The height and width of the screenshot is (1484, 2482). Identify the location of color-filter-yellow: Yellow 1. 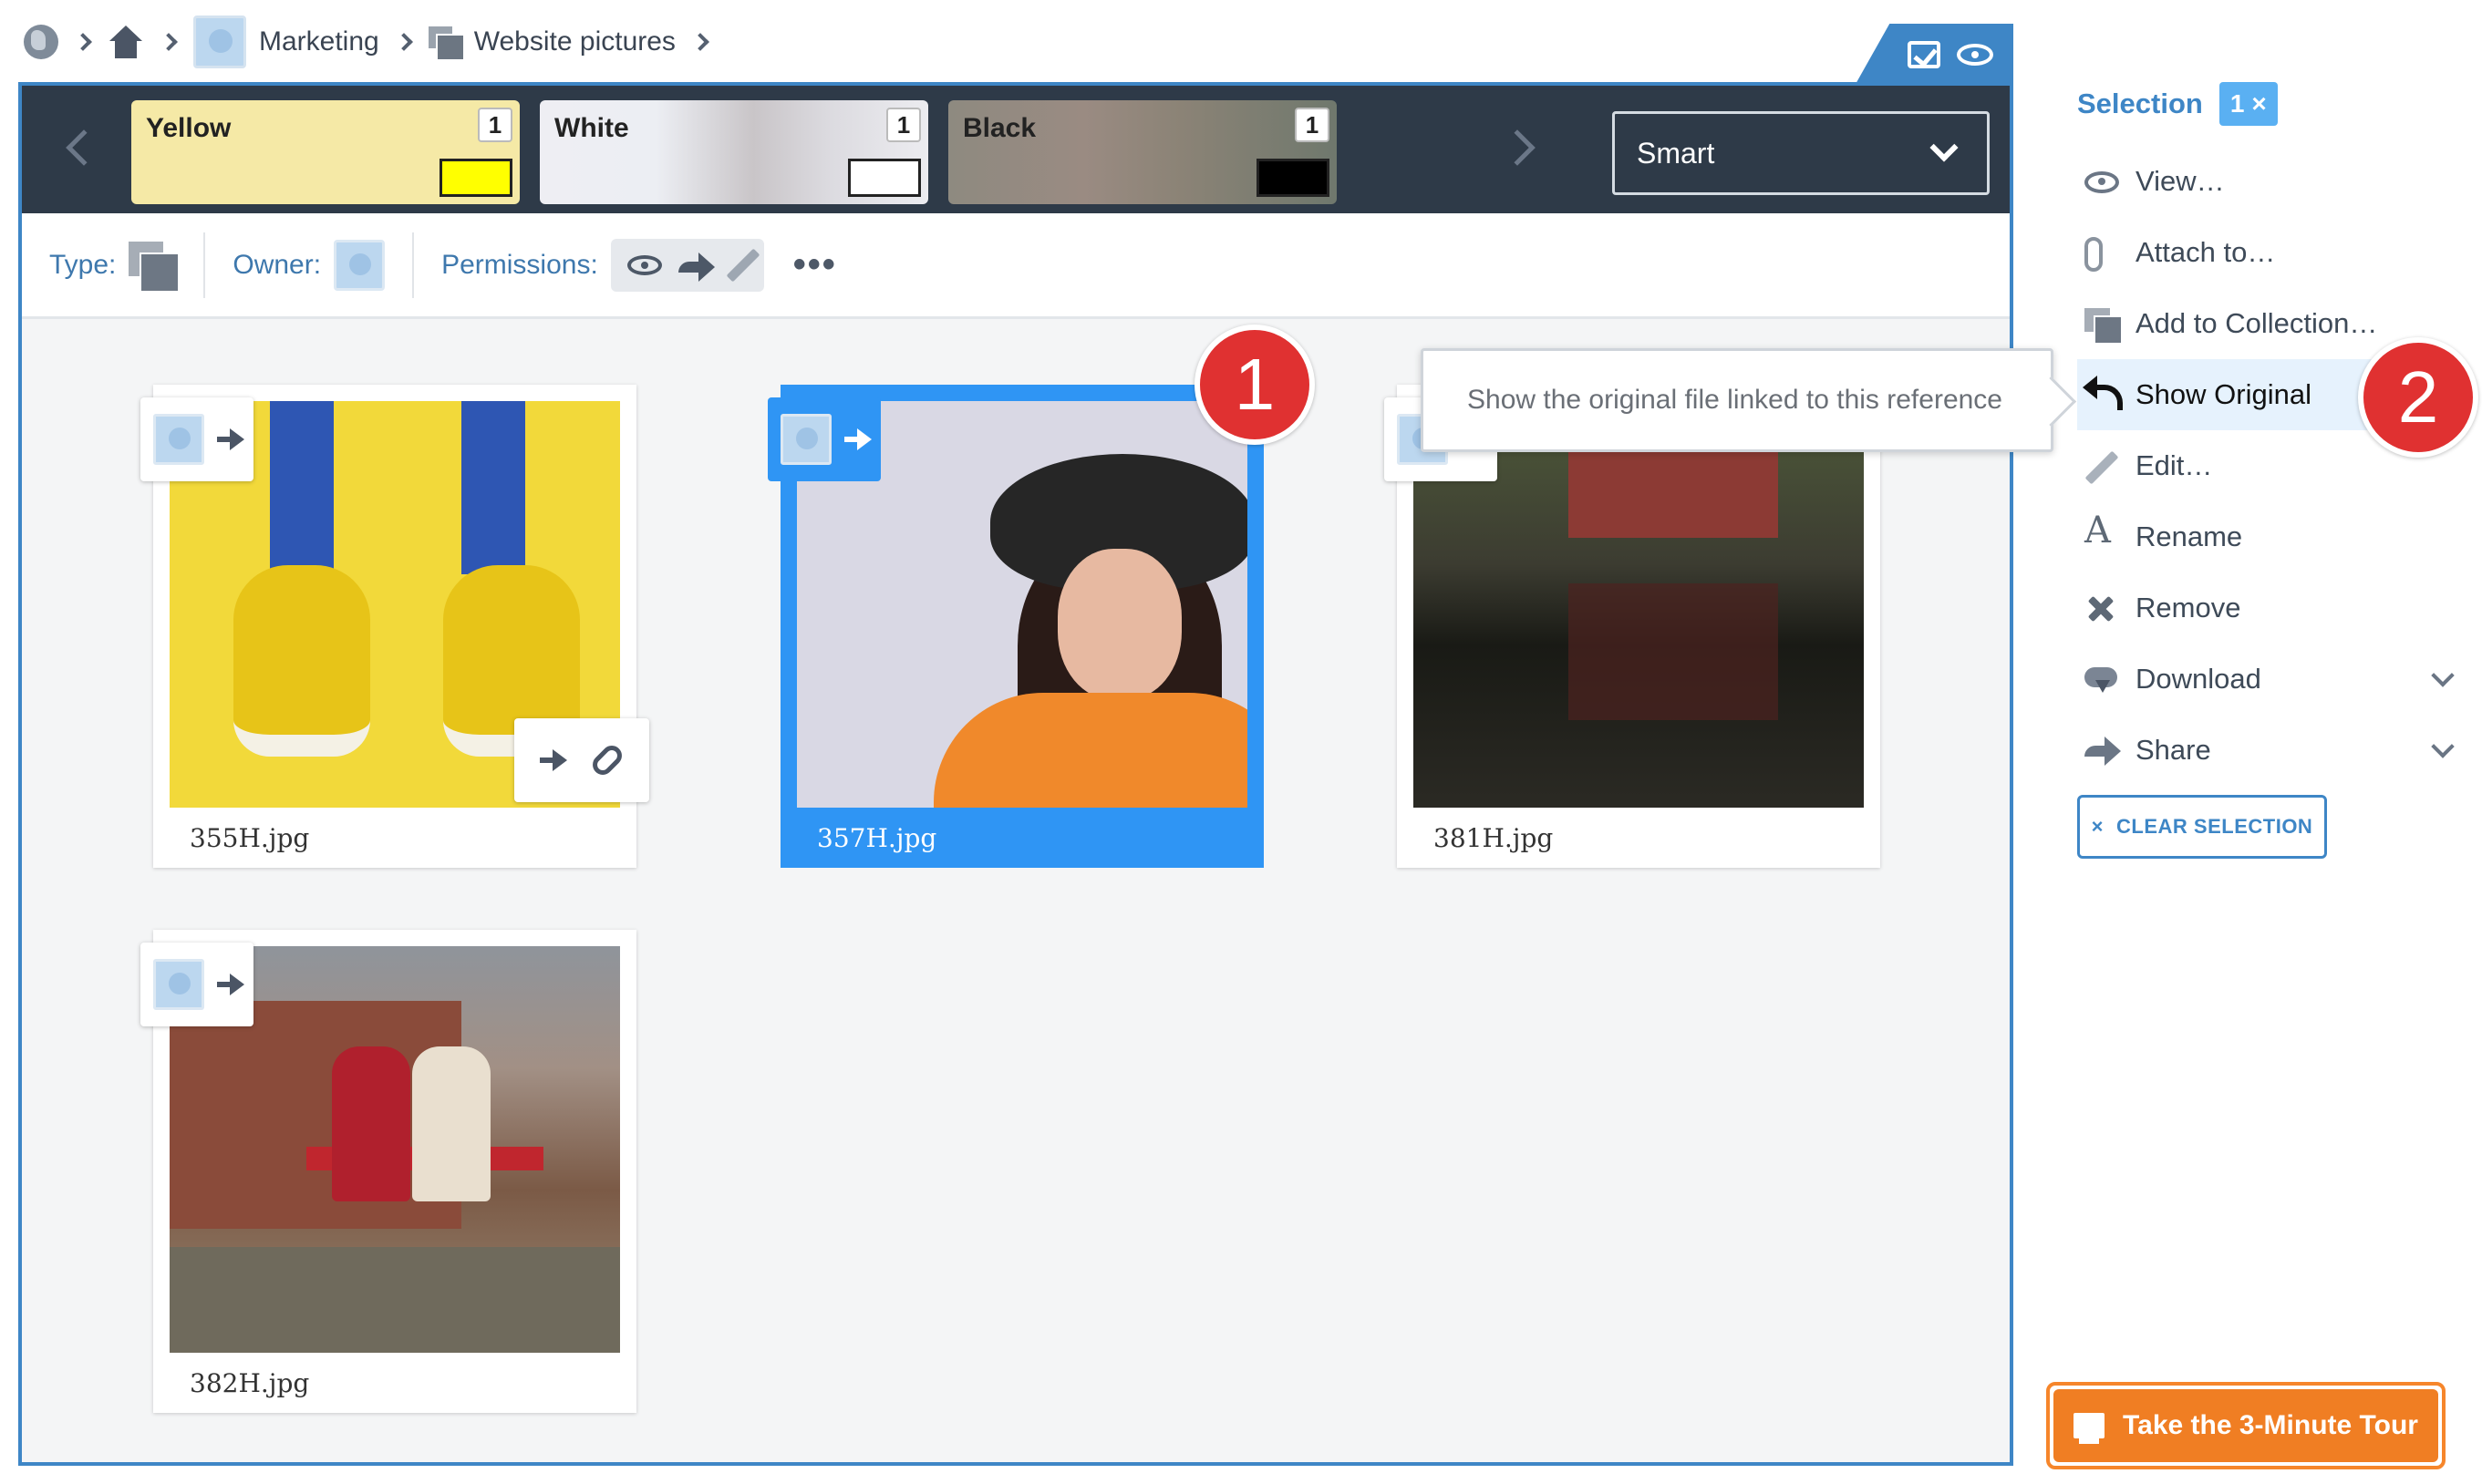
(325, 152).